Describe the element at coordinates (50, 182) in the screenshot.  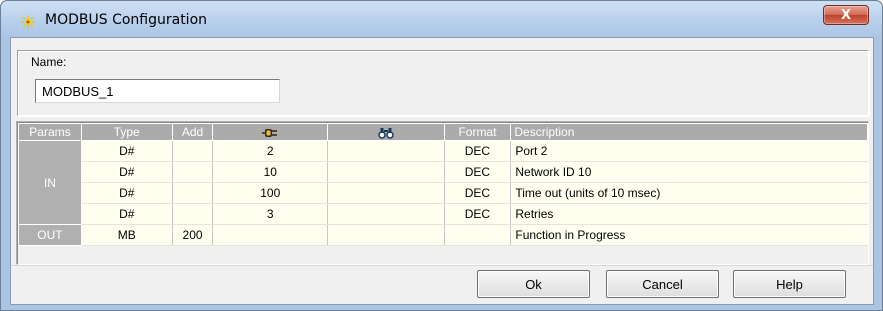
I see `in-params-label: IN` at that location.